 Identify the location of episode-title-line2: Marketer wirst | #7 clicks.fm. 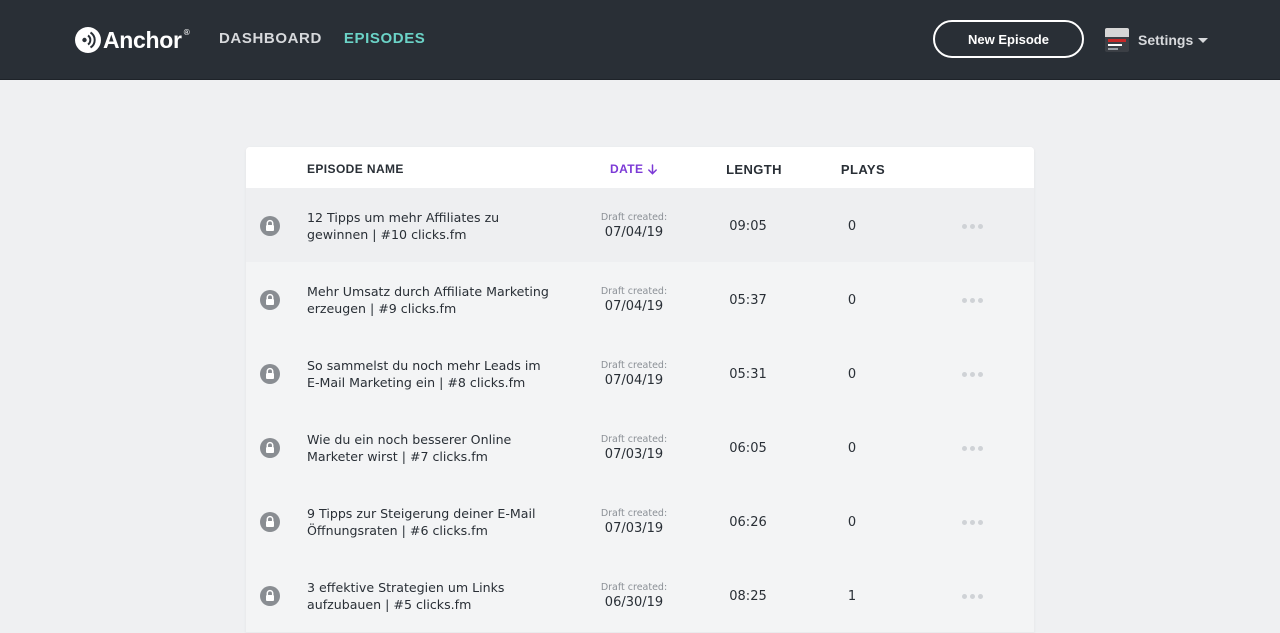
(397, 456).